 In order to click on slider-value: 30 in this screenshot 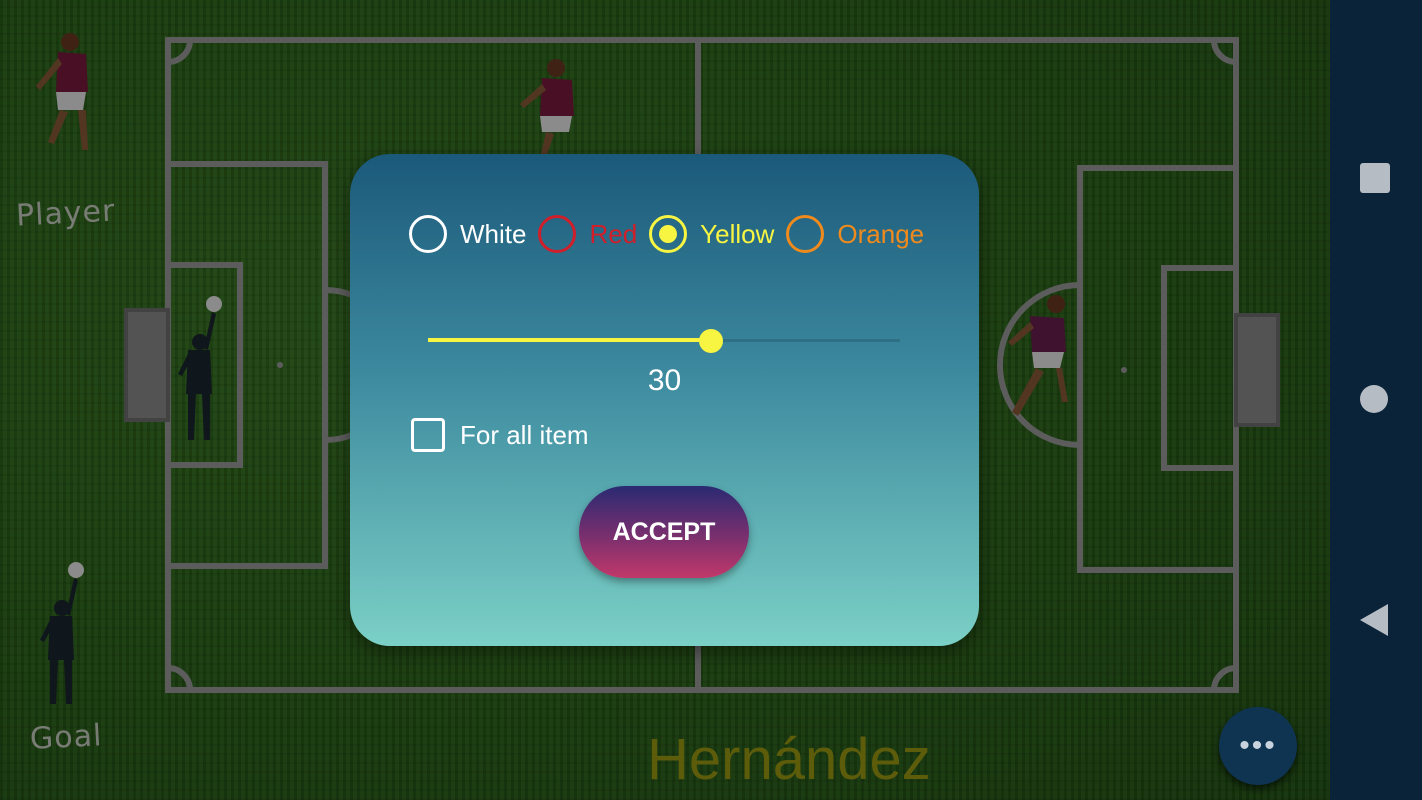, I will do `click(664, 380)`.